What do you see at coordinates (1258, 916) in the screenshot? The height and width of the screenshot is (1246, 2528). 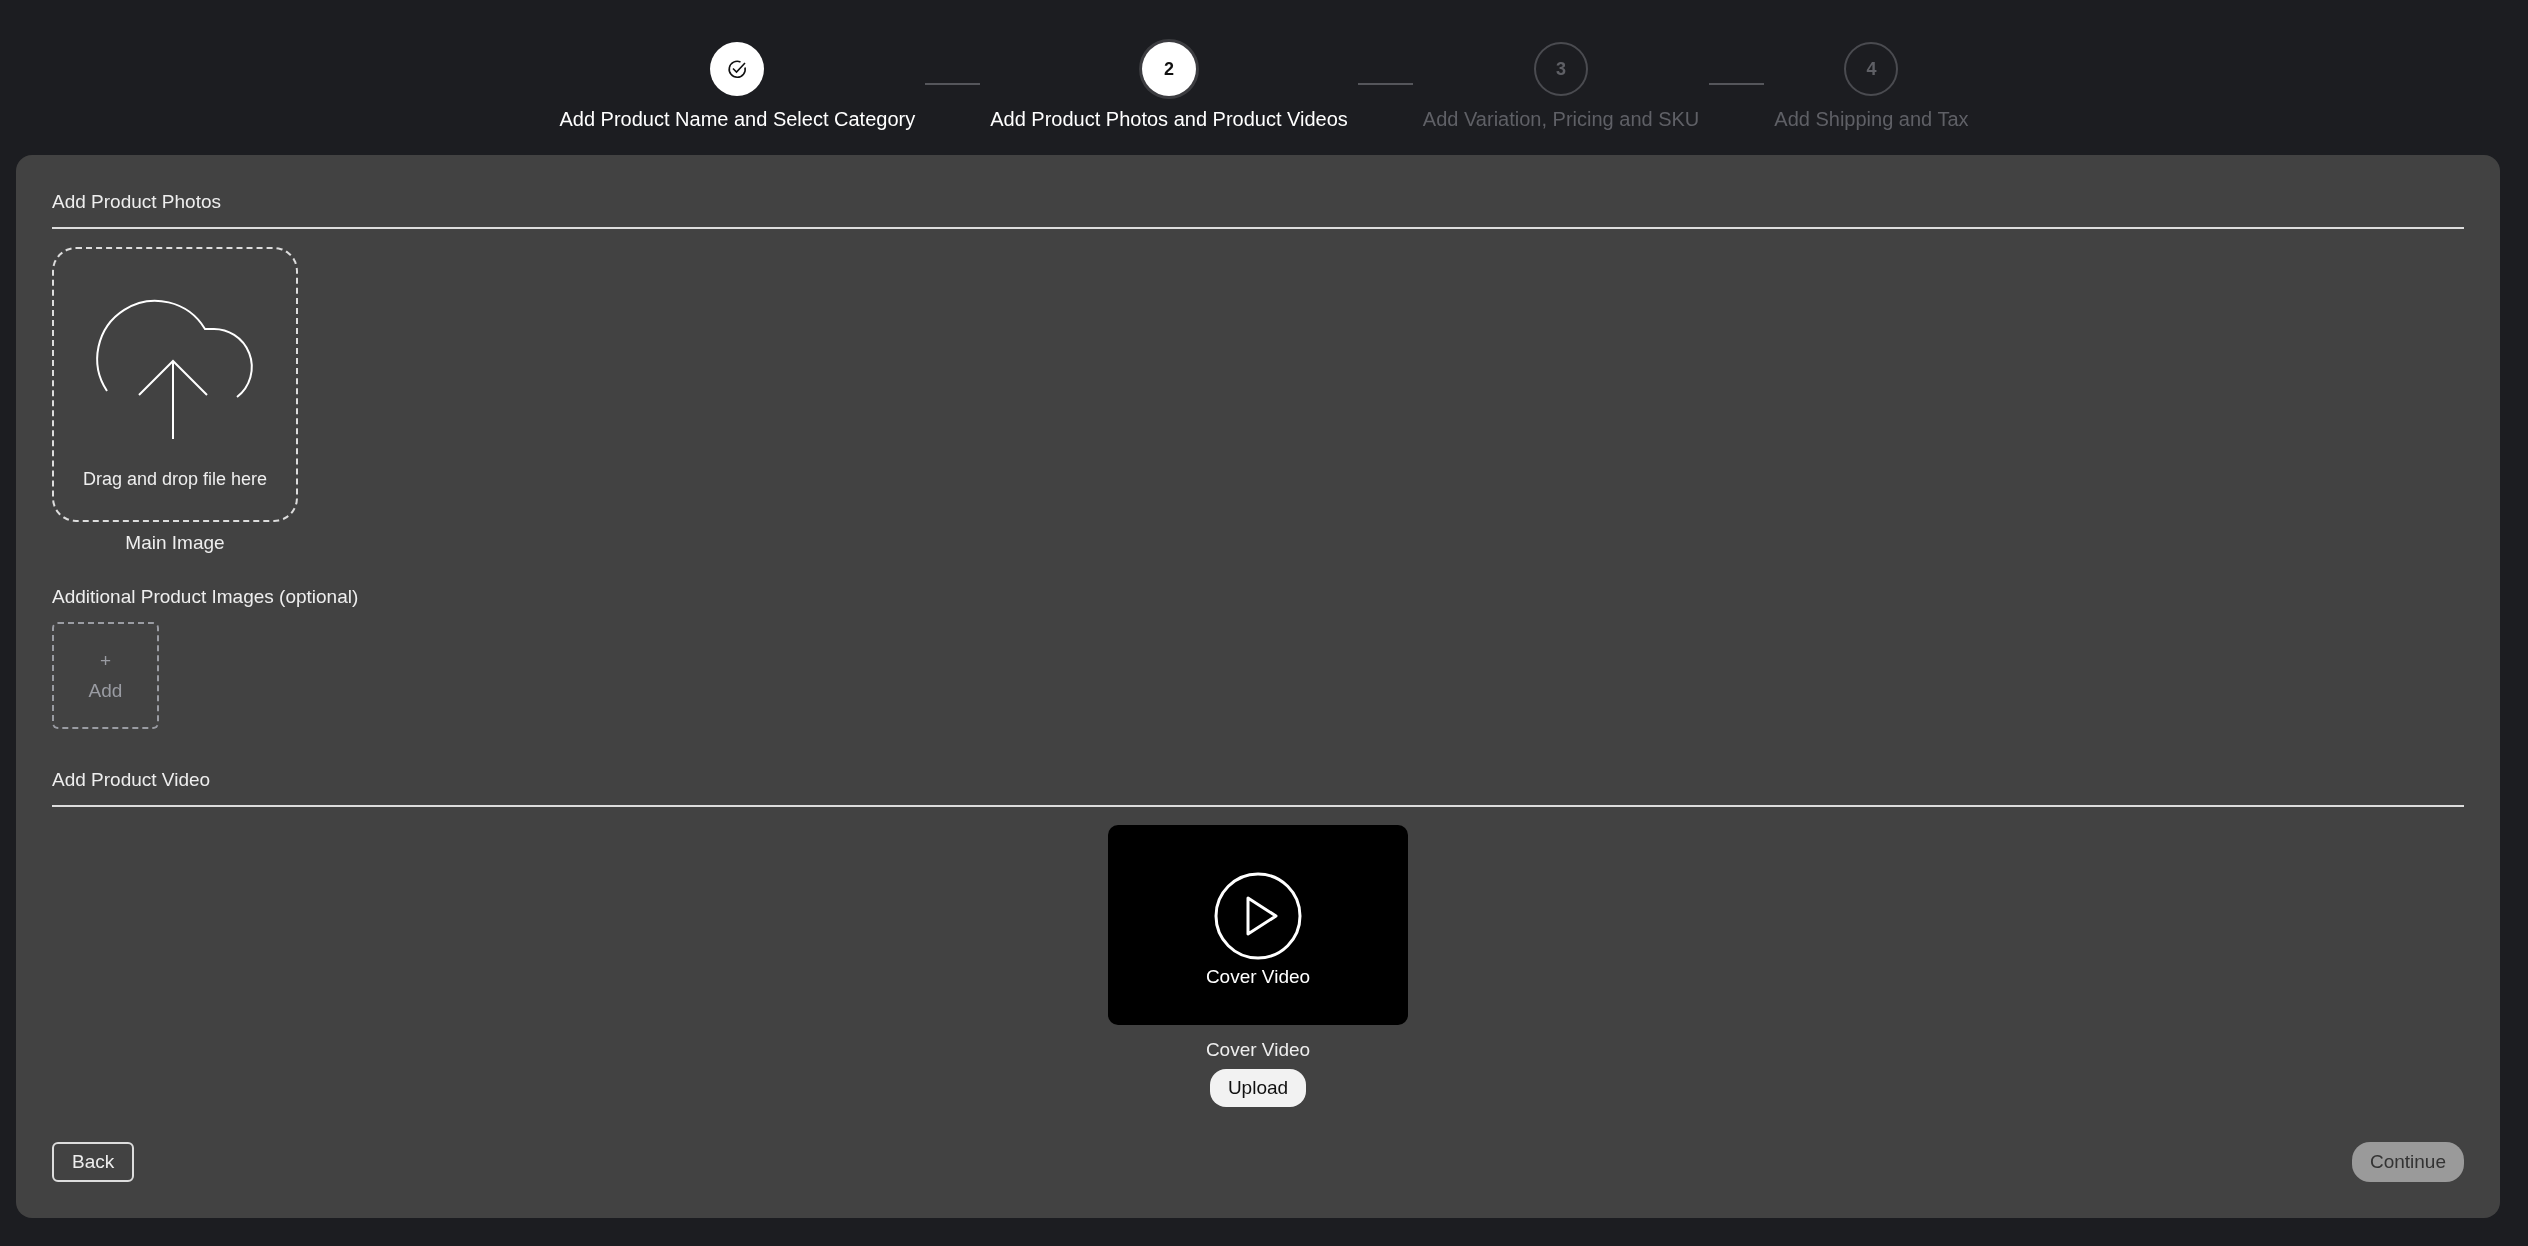 I see `play-icon` at bounding box center [1258, 916].